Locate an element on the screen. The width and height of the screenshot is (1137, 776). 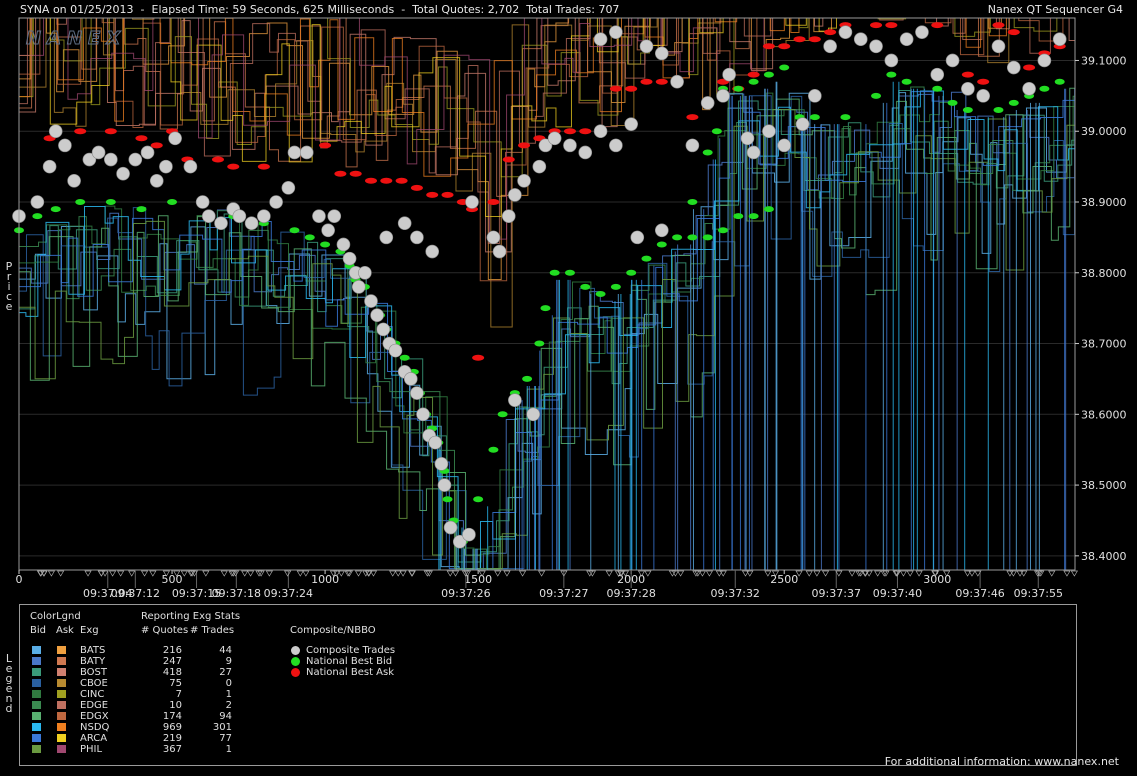
legend-exchange-name: EDGE is located at coordinates (94, 705).